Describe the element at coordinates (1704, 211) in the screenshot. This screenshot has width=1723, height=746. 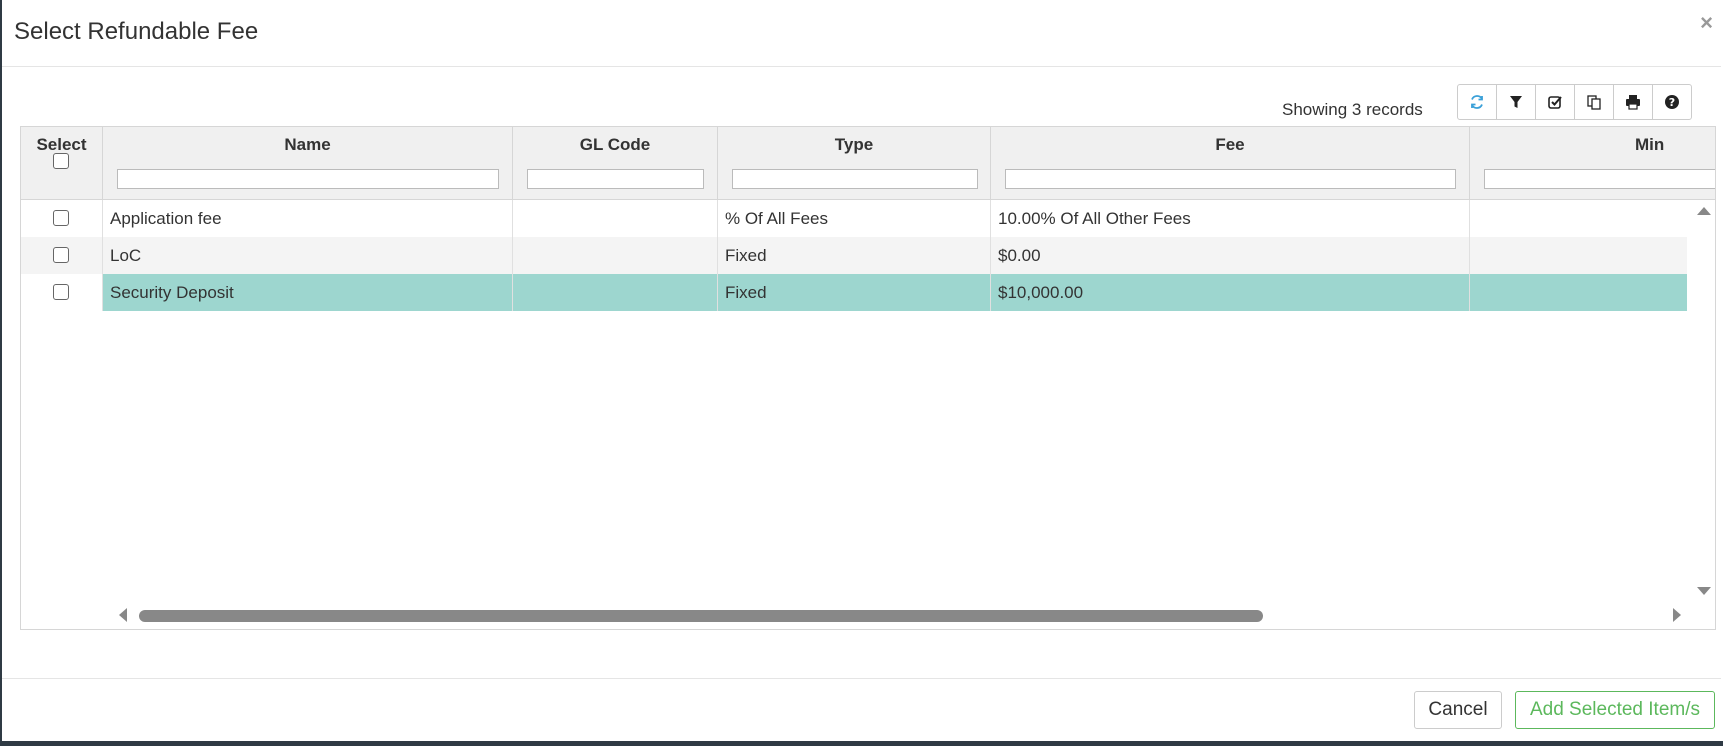
I see `scroll-up-arrow-icon` at that location.